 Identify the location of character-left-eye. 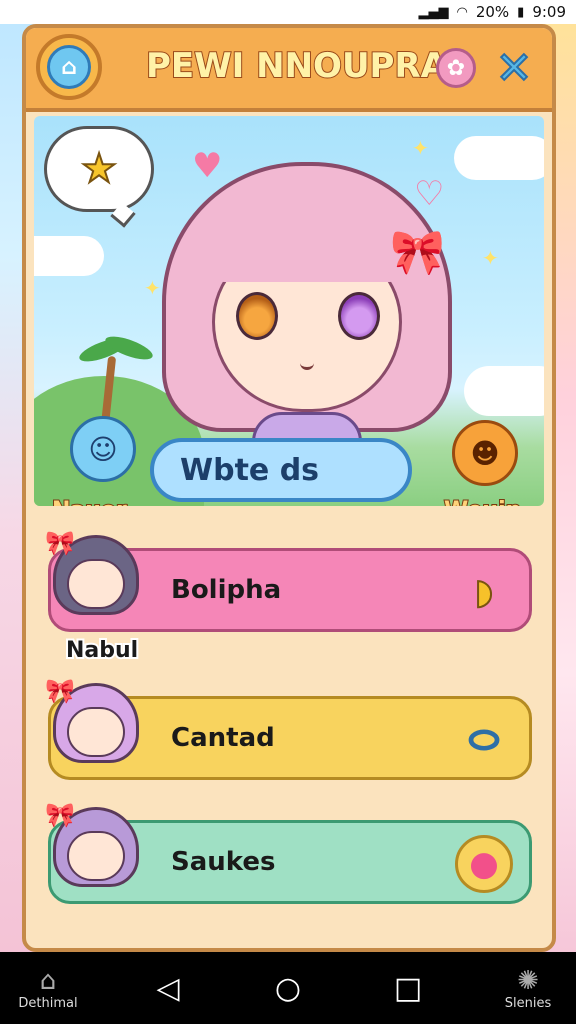
(257, 316).